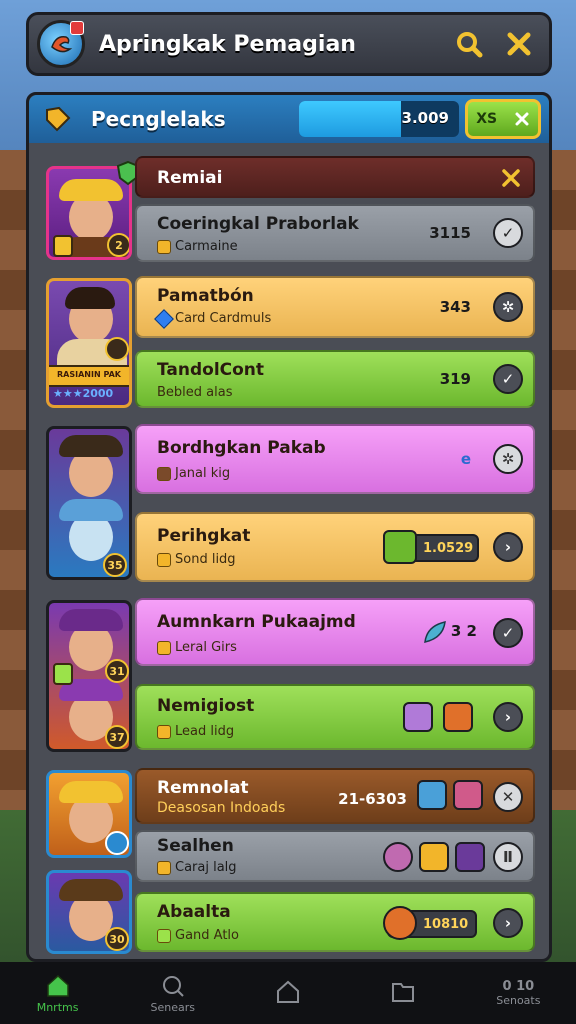  I want to click on row-name: Pamatbón, so click(205, 296).